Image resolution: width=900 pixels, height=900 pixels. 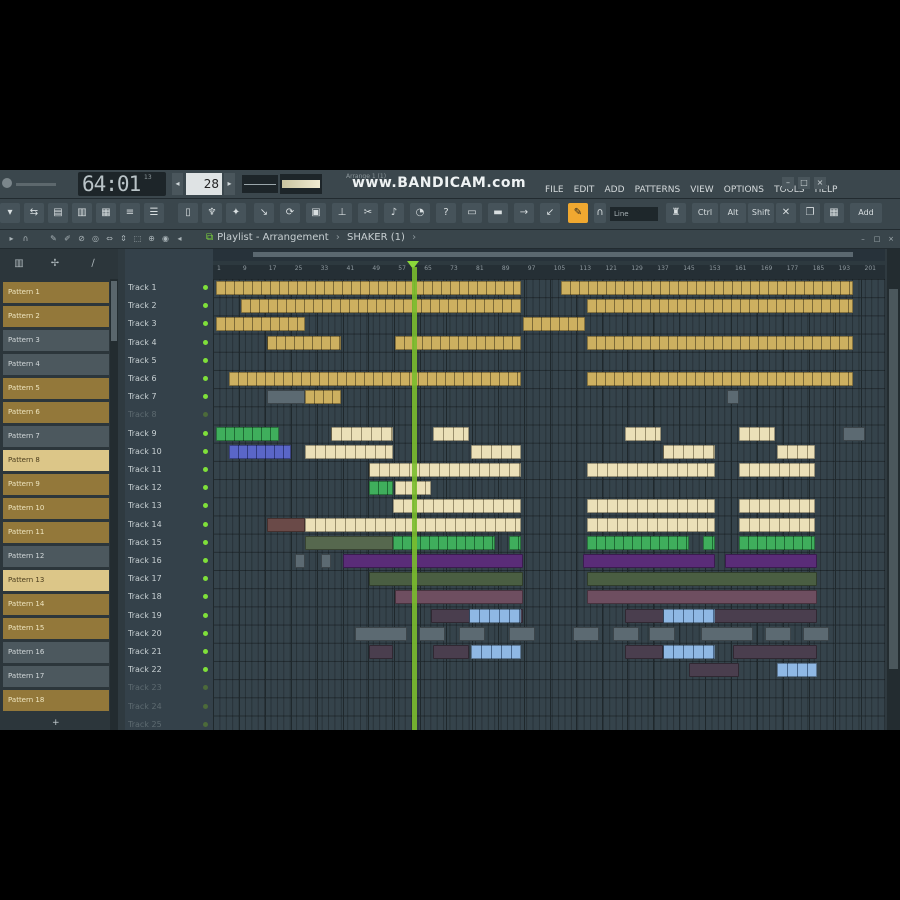 I want to click on track-header: Track 3, so click(x=169, y=324).